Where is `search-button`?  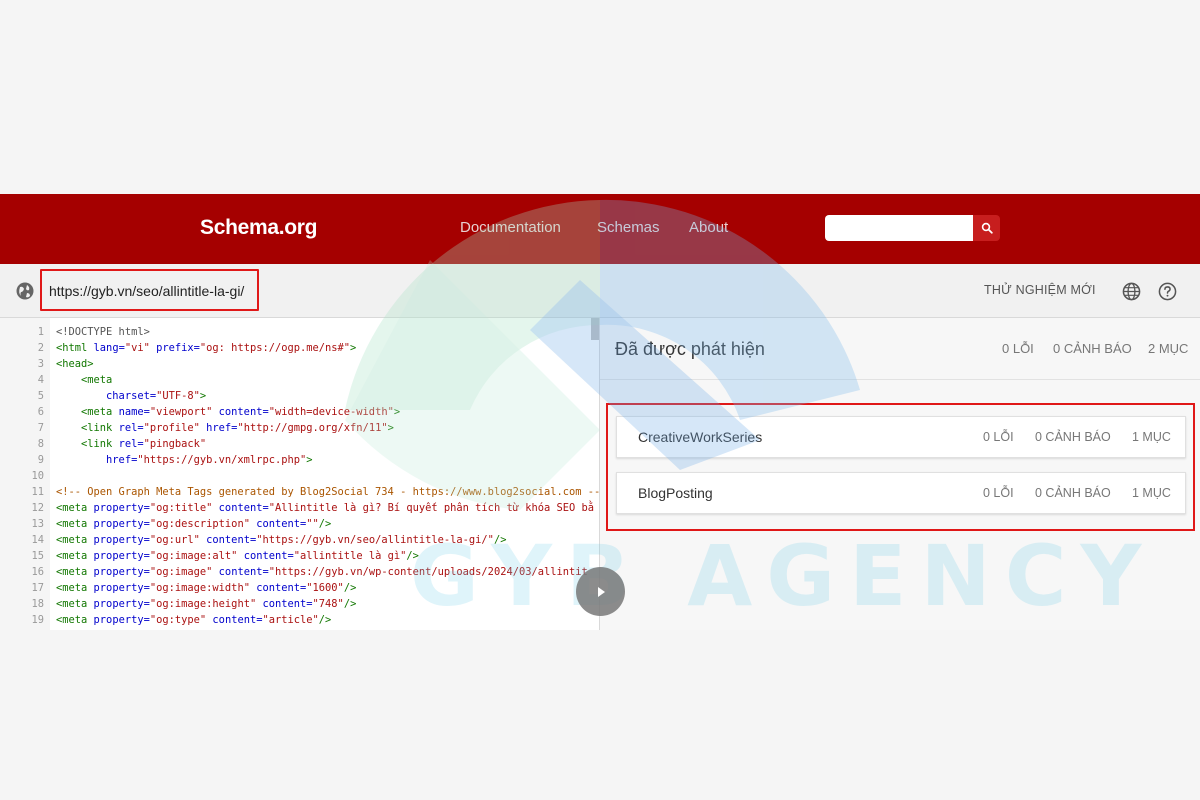
search-button is located at coordinates (986, 228).